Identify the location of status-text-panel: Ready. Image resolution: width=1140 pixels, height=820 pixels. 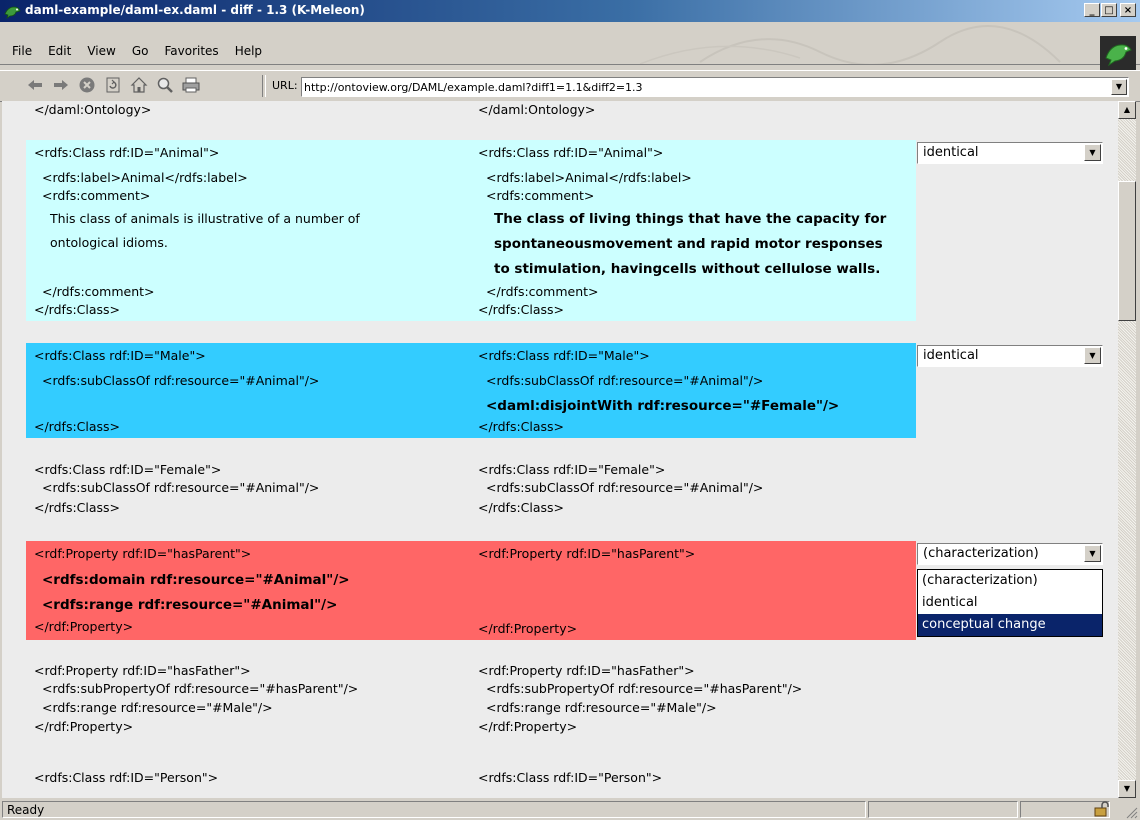
(434, 809).